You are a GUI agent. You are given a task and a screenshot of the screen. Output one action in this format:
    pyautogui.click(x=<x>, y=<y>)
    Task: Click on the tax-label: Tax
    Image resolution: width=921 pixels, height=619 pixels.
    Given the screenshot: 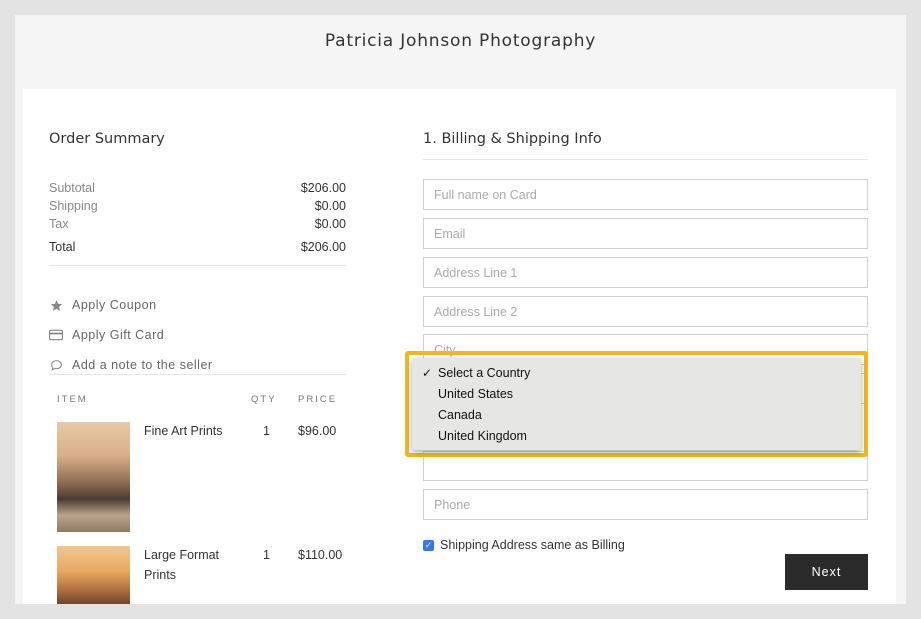 What is the action you would take?
    pyautogui.click(x=59, y=224)
    